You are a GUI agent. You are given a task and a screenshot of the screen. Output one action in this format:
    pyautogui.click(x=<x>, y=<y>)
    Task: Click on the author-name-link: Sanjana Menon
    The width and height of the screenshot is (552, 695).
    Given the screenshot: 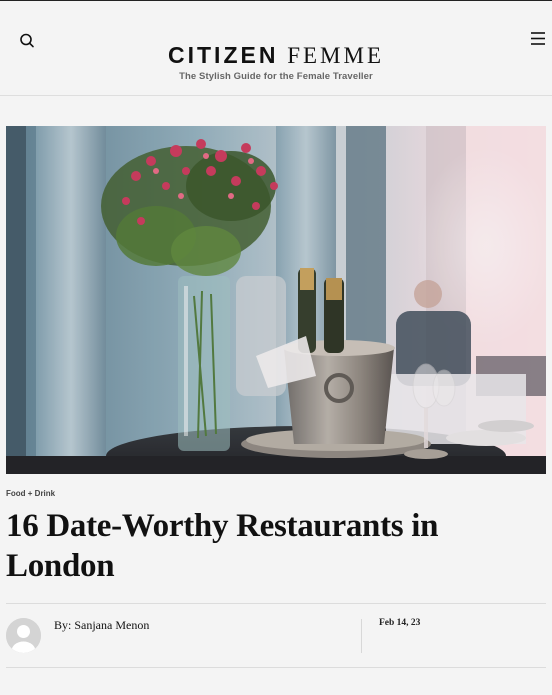 What is the action you would take?
    pyautogui.click(x=111, y=625)
    